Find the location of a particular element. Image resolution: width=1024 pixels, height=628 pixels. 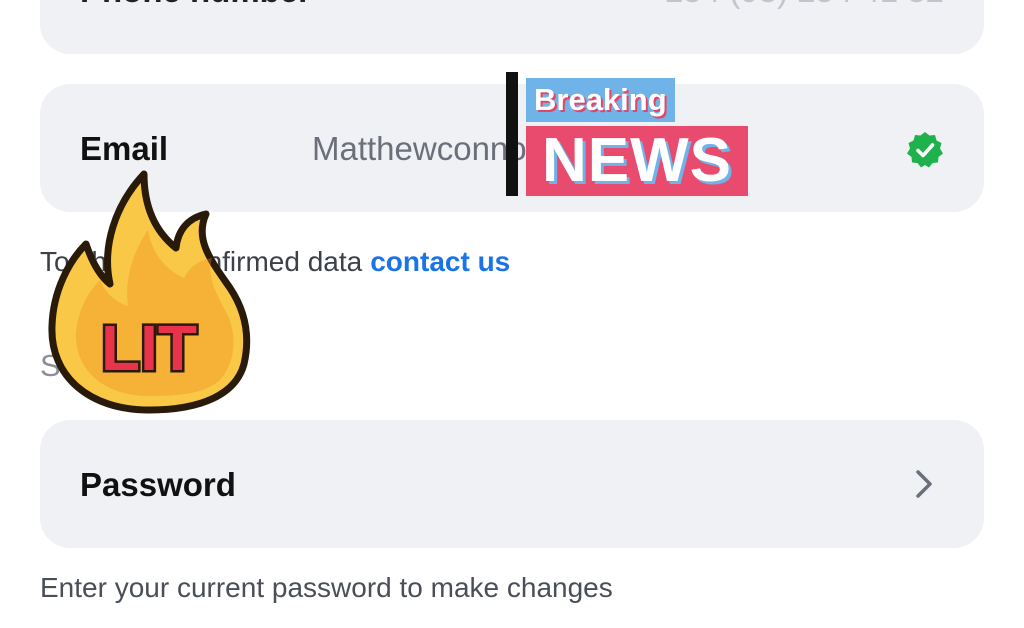

email-label: Email is located at coordinates (124, 148).